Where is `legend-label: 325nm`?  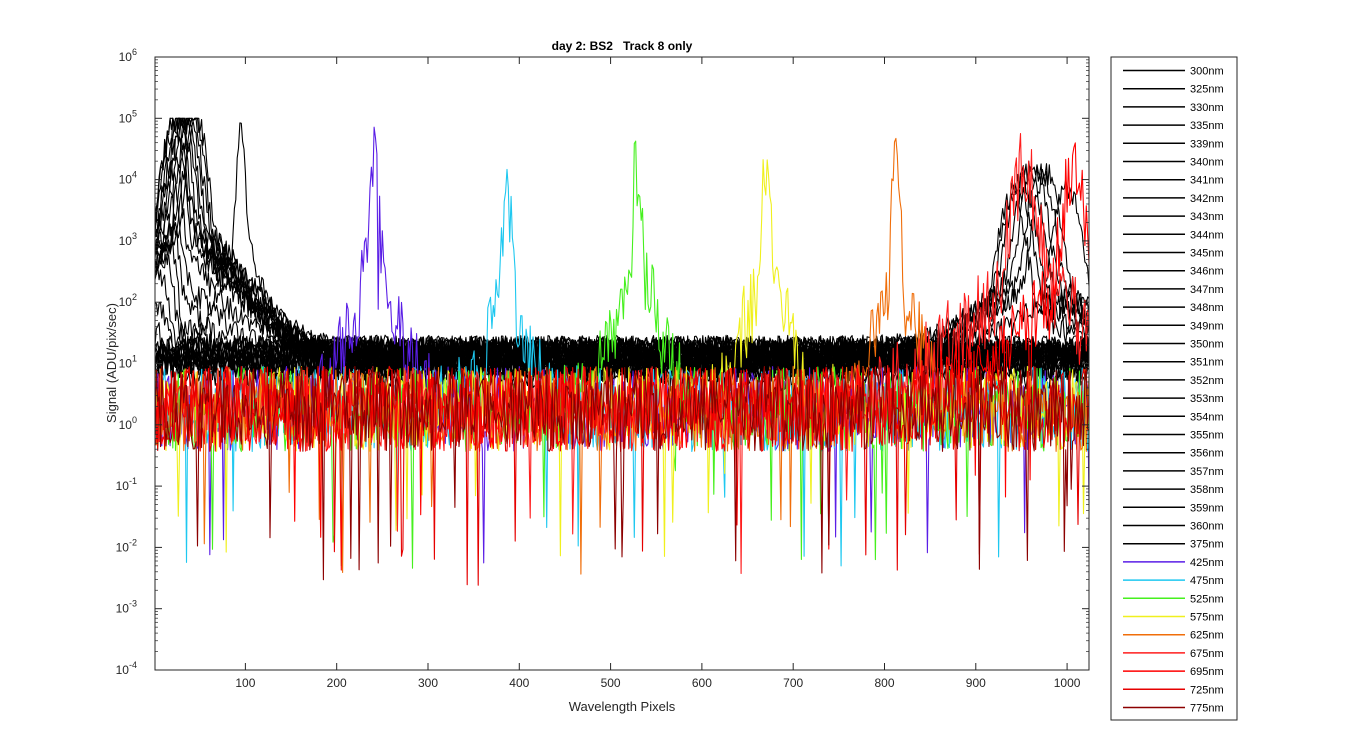
legend-label: 325nm is located at coordinates (1207, 90).